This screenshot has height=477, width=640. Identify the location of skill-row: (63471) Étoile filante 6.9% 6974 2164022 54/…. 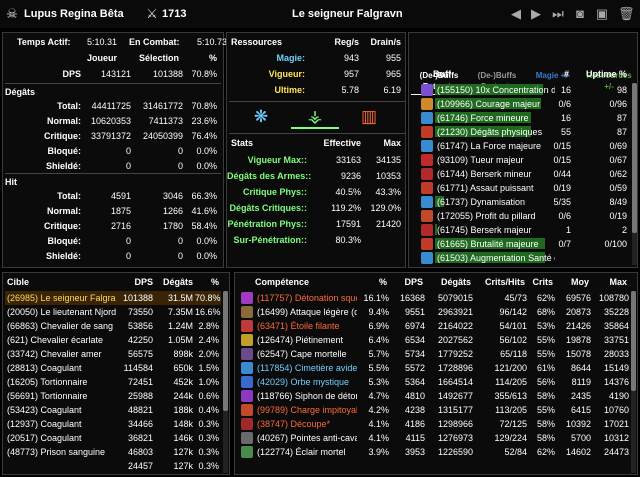
(433, 326).